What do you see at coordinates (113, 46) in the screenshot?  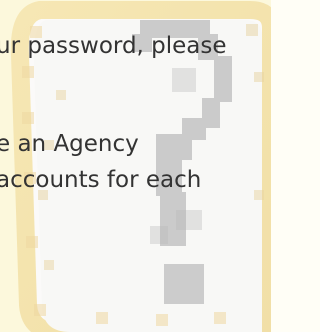 I see `help-line: ur password, please` at bounding box center [113, 46].